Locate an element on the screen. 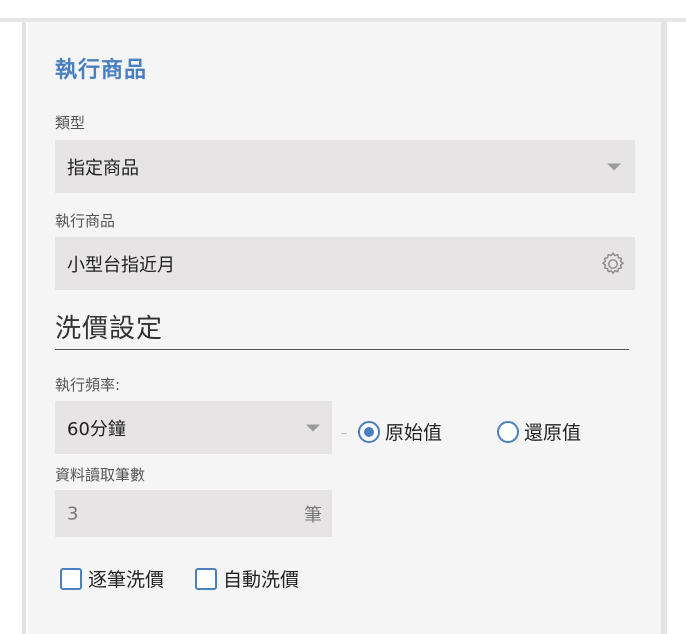 This screenshot has width=686, height=634. left-divider is located at coordinates (24, 328).